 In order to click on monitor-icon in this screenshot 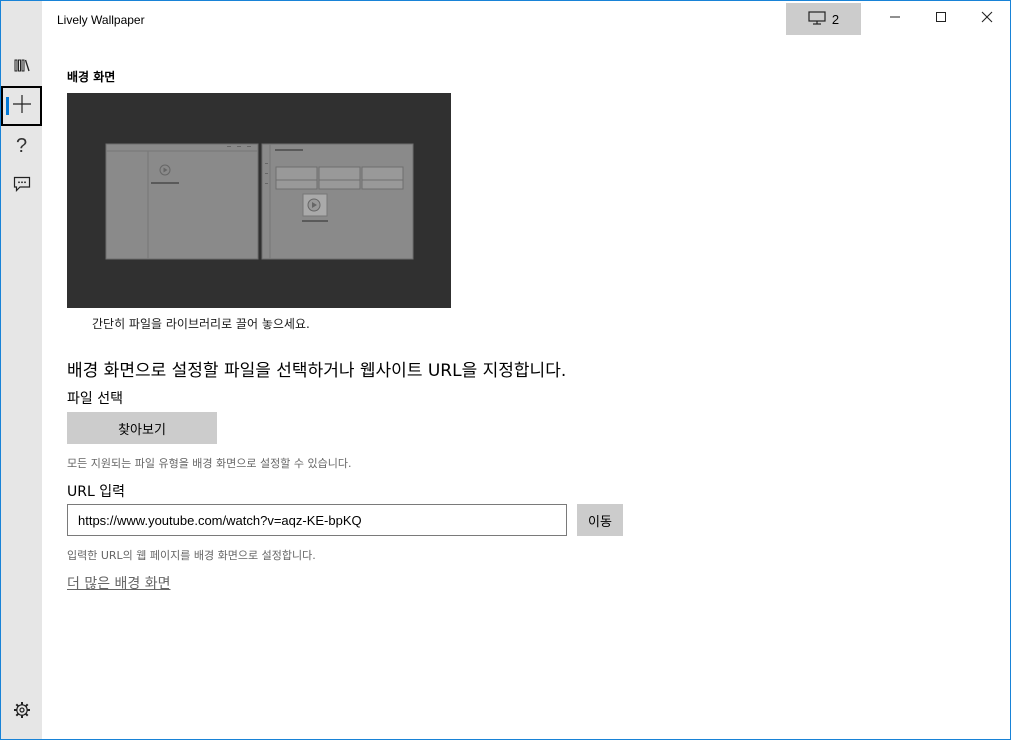, I will do `click(817, 19)`.